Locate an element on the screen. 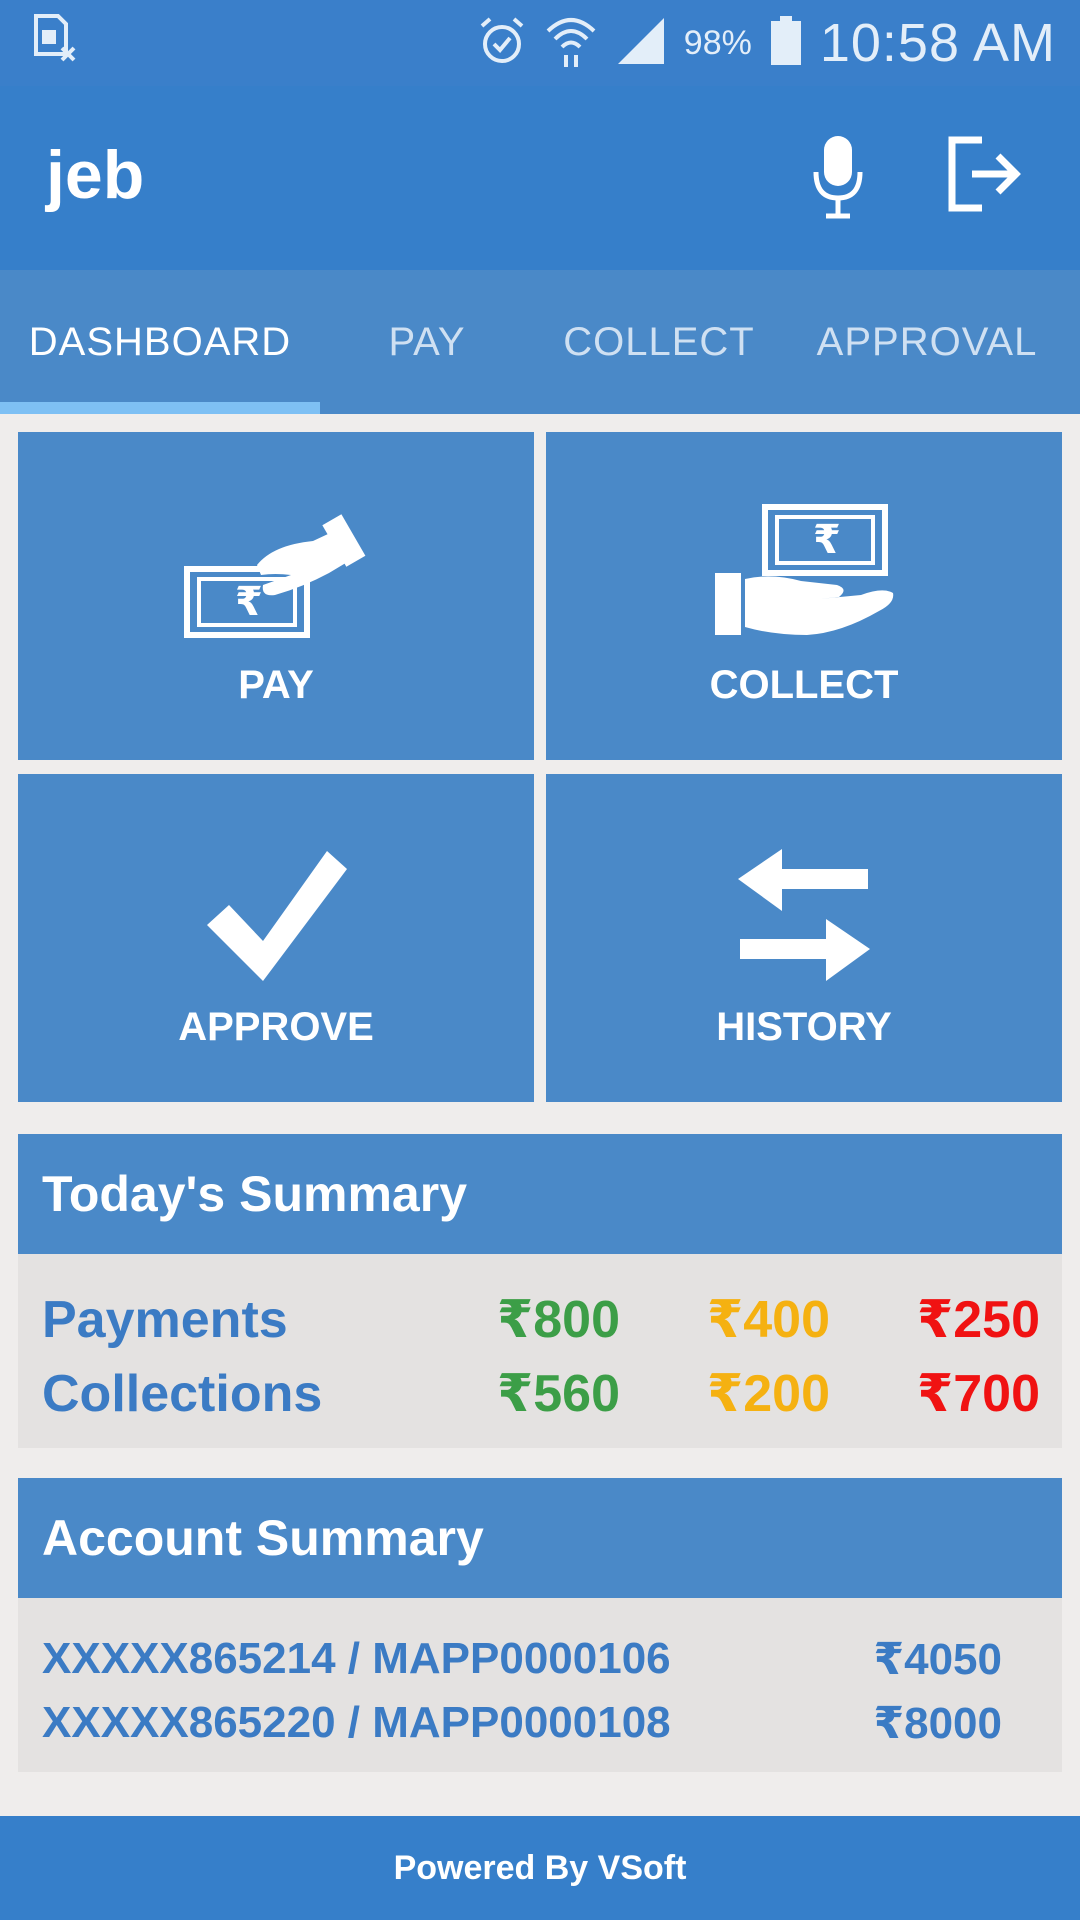 The width and height of the screenshot is (1080, 1920). collections-green-amount: ₹560 is located at coordinates (558, 1394).